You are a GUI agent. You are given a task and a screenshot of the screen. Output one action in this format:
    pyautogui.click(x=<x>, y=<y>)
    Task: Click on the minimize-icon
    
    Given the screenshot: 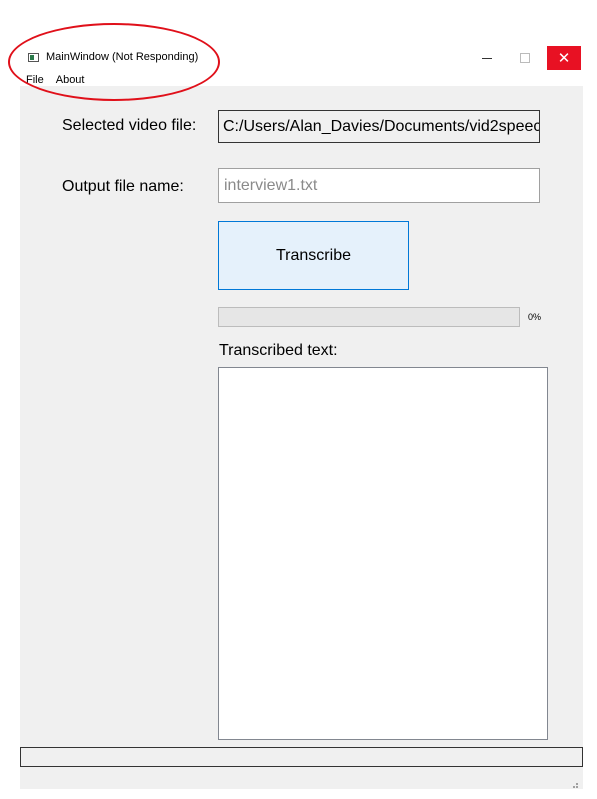 What is the action you would take?
    pyautogui.click(x=487, y=58)
    